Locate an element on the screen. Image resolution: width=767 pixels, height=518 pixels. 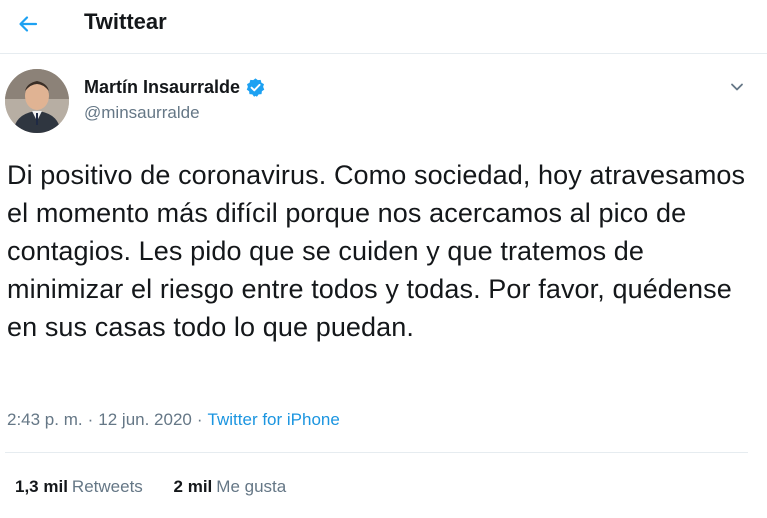
author-name: Martín Insaurralde is located at coordinates (162, 87).